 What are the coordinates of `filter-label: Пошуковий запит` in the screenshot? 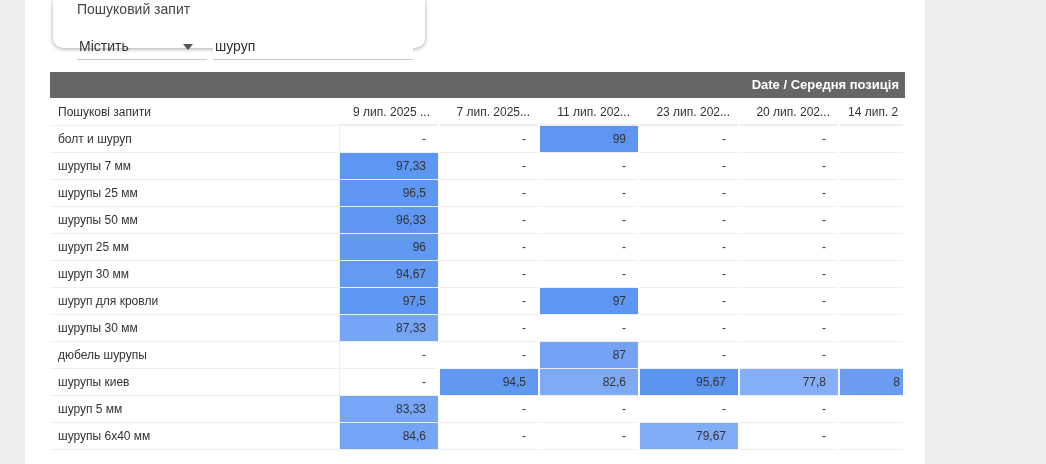 It's located at (134, 9).